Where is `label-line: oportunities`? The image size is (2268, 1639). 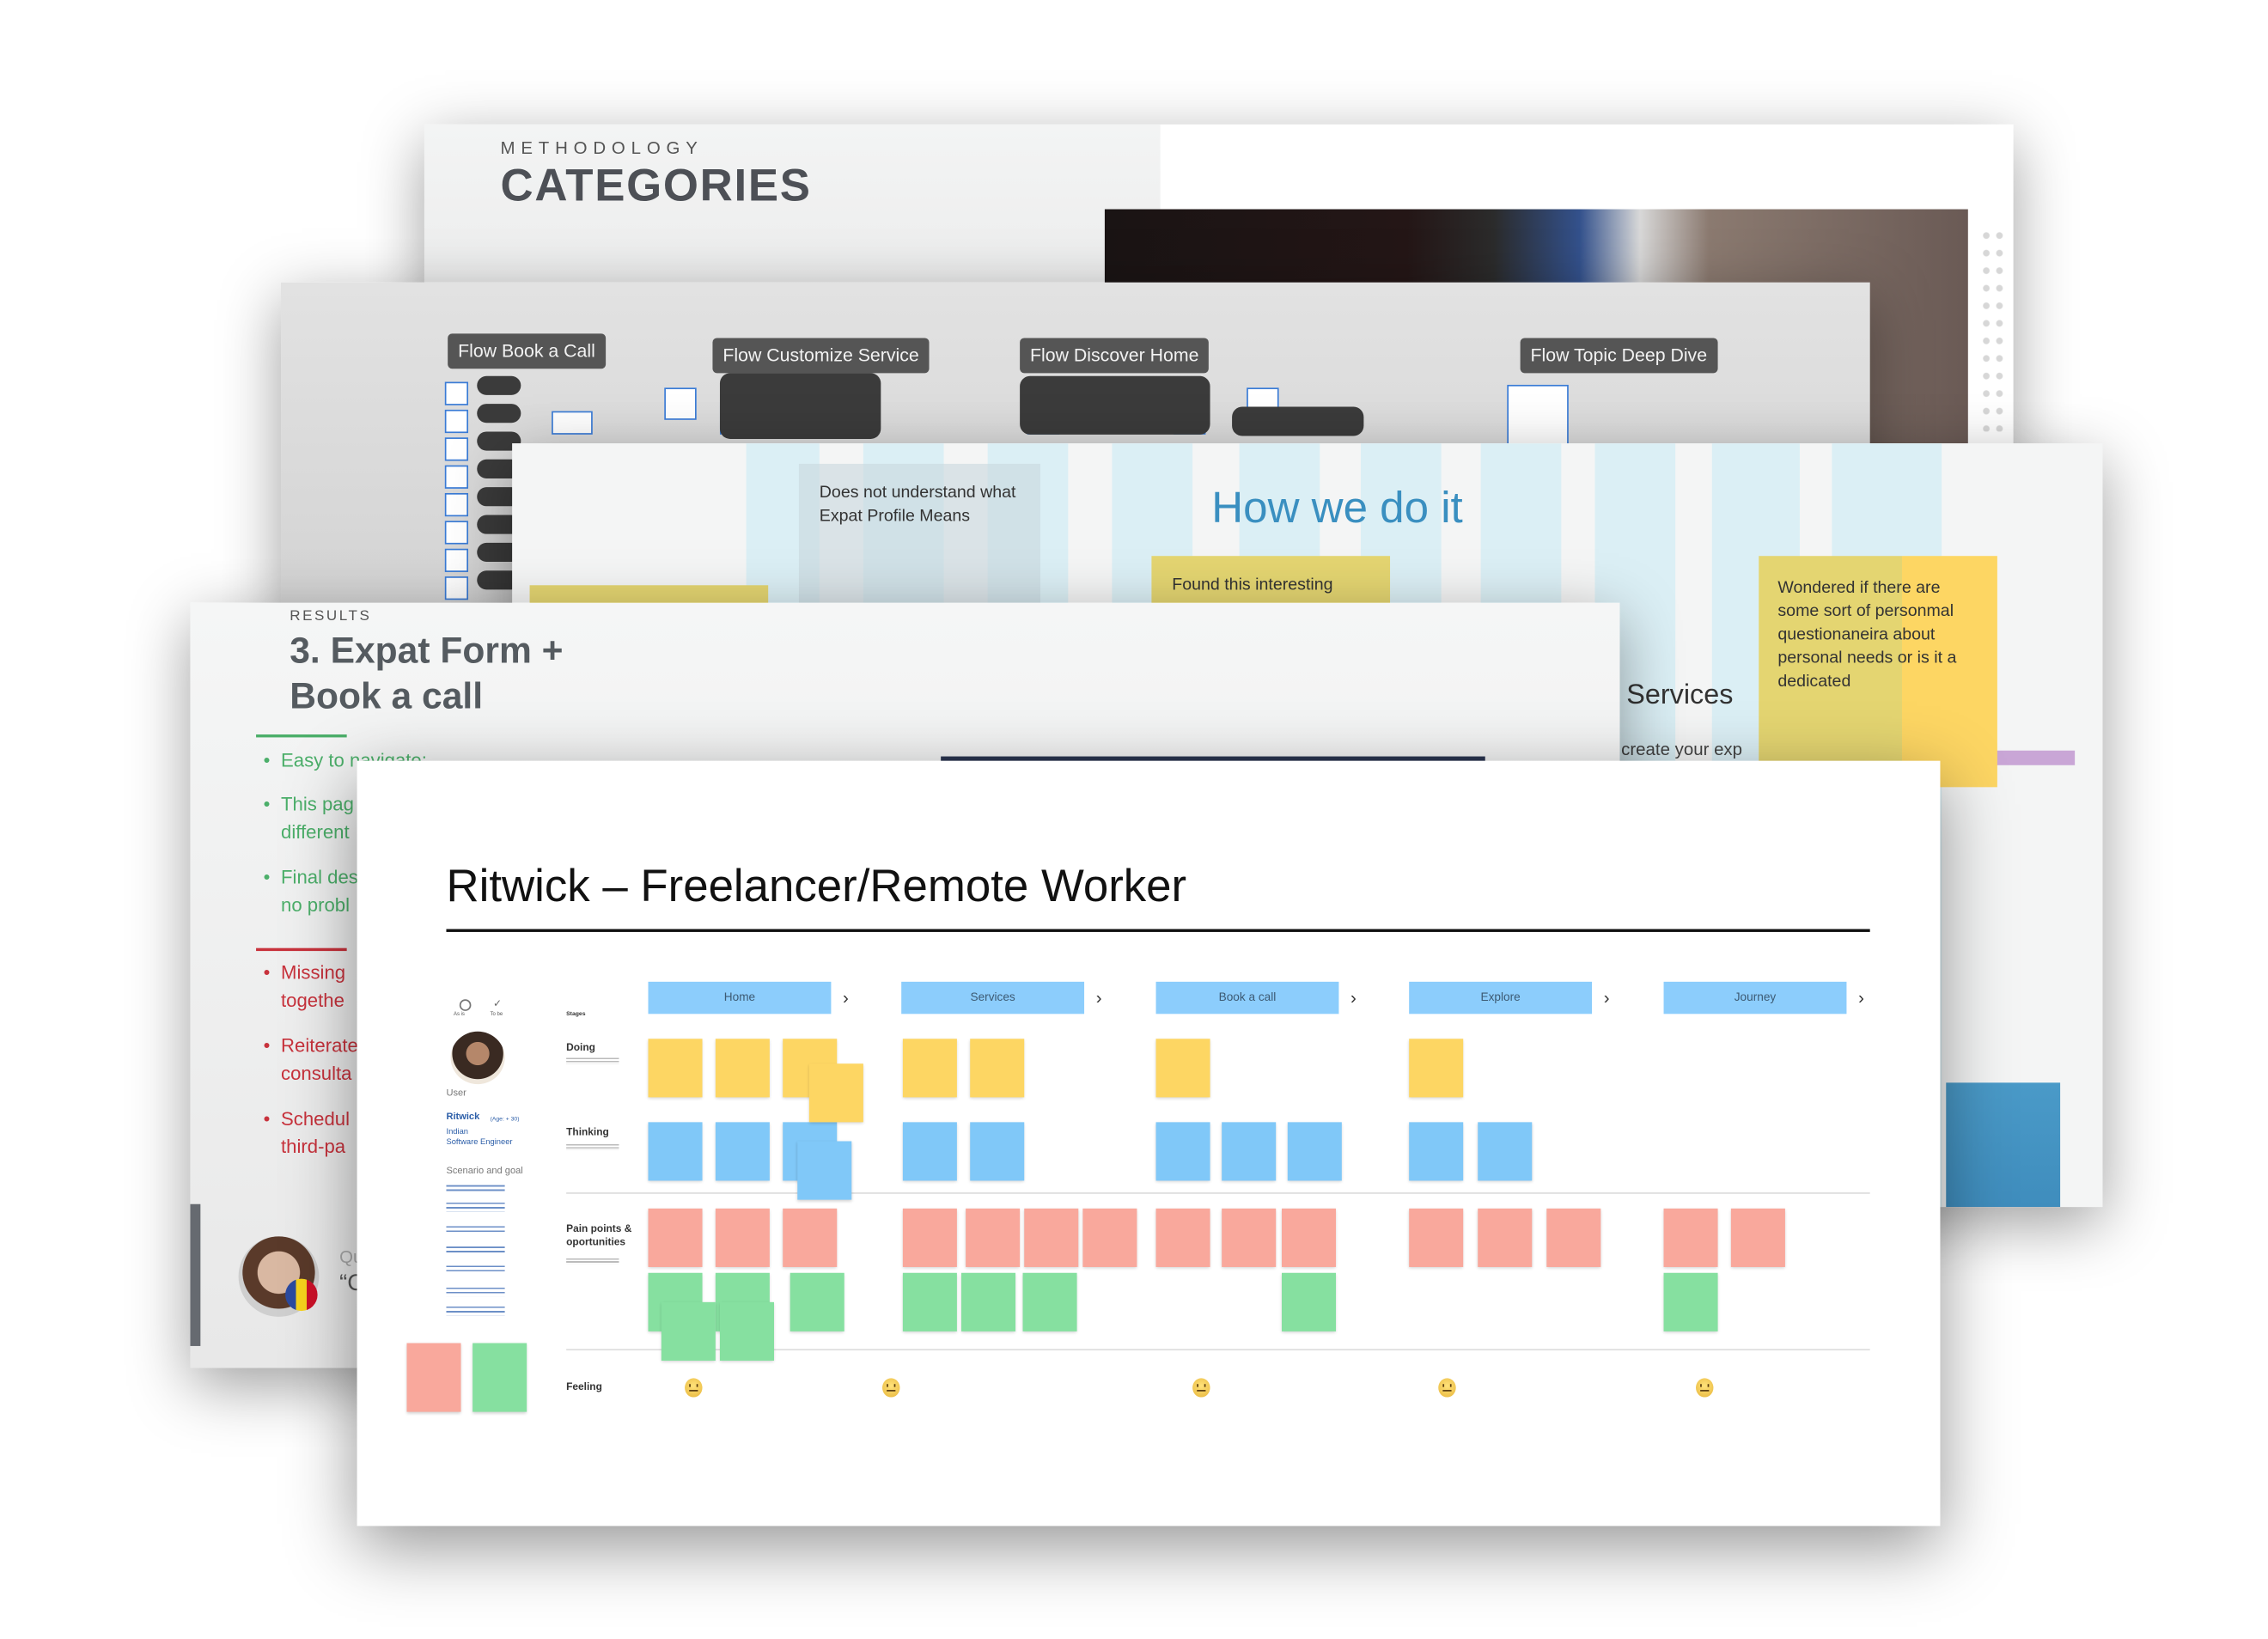 label-line: oportunities is located at coordinates (596, 1242).